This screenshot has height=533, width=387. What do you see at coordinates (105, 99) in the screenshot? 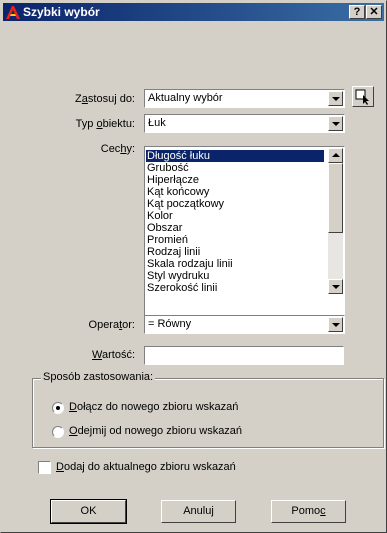
I see `apply-to-label: Zastosuj do:` at bounding box center [105, 99].